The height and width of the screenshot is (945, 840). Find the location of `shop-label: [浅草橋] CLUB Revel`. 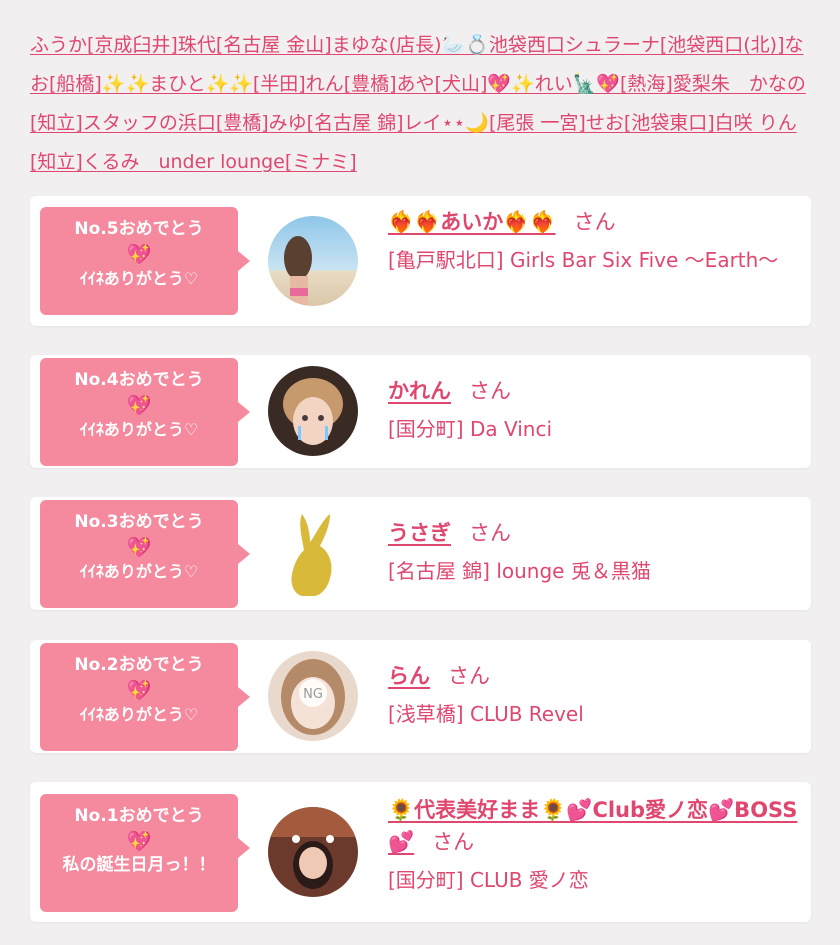

shop-label: [浅草橋] CLUB Revel is located at coordinates (486, 714).